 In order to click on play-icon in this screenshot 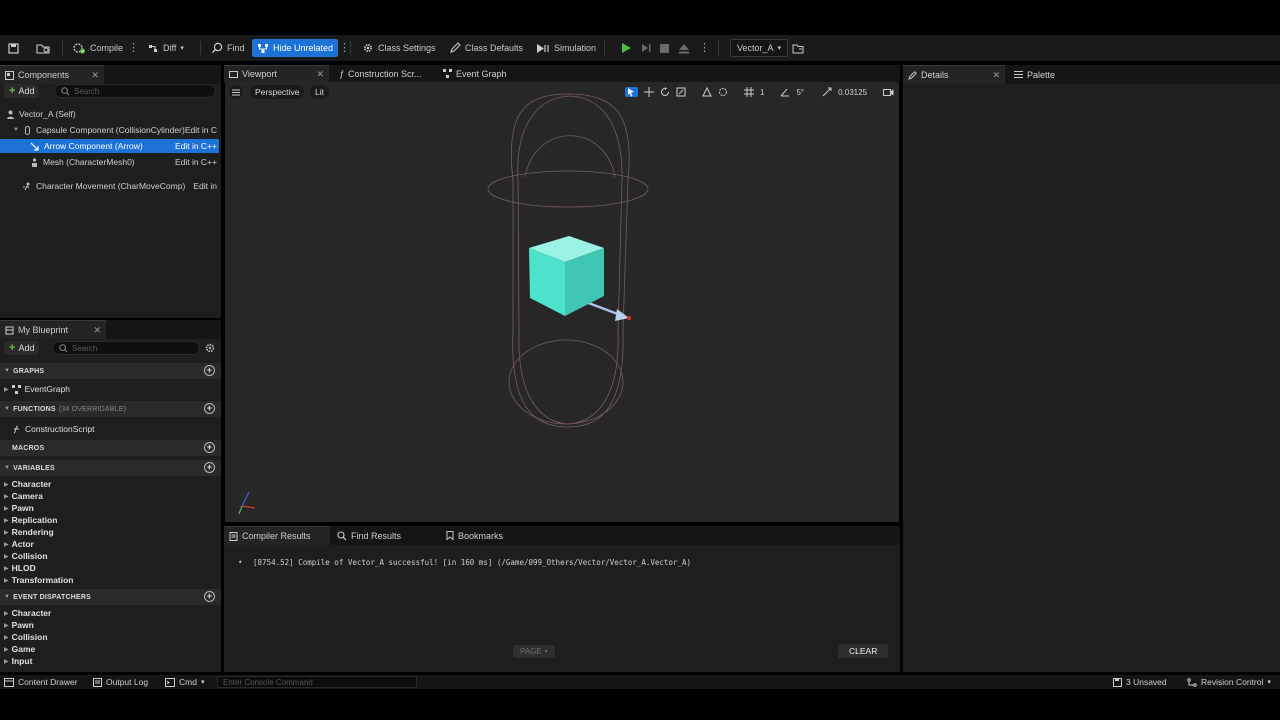, I will do `click(626, 48)`.